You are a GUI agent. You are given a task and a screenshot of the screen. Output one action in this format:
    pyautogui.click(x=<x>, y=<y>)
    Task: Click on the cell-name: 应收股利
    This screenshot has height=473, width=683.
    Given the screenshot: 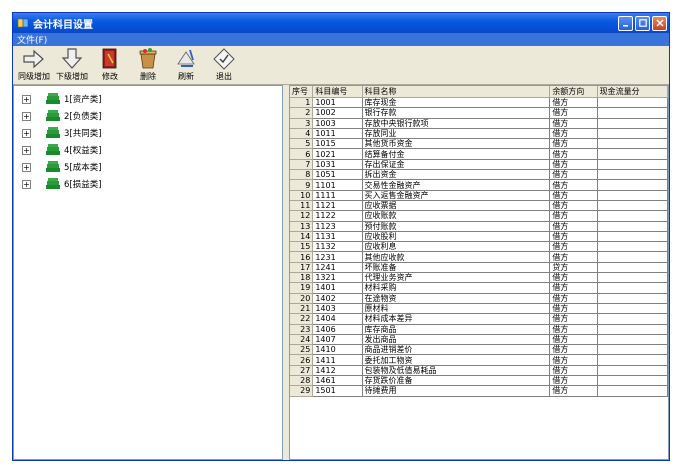 What is the action you would take?
    pyautogui.click(x=456, y=237)
    